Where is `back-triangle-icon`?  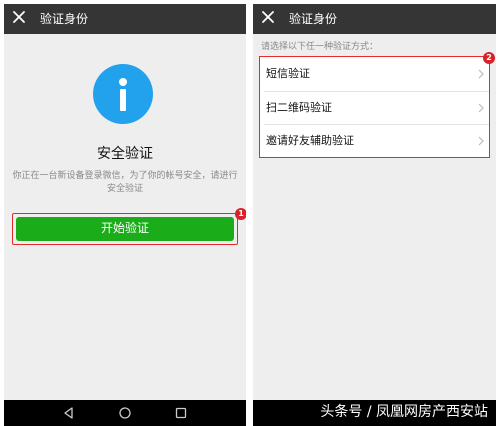
back-triangle-icon is located at coordinates (69, 413).